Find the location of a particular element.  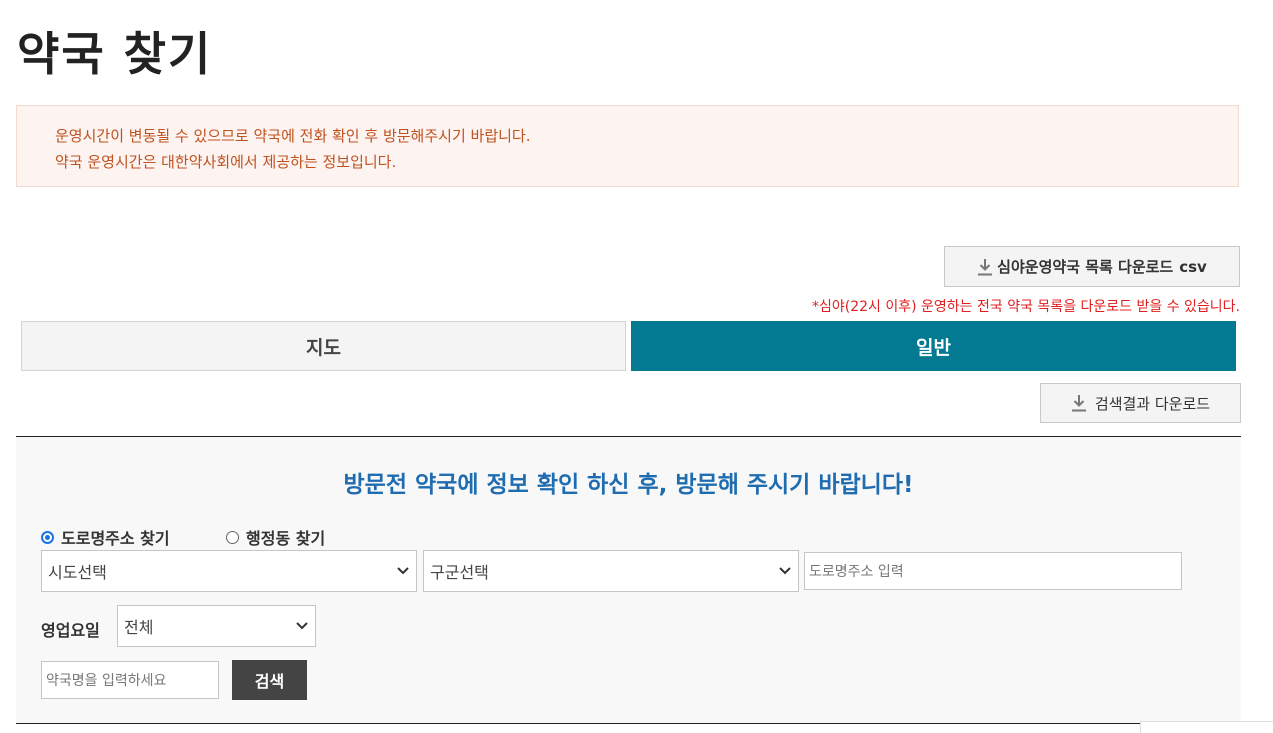

pharmacy-name-input: 약국명을 입력하세요 is located at coordinates (130, 680).